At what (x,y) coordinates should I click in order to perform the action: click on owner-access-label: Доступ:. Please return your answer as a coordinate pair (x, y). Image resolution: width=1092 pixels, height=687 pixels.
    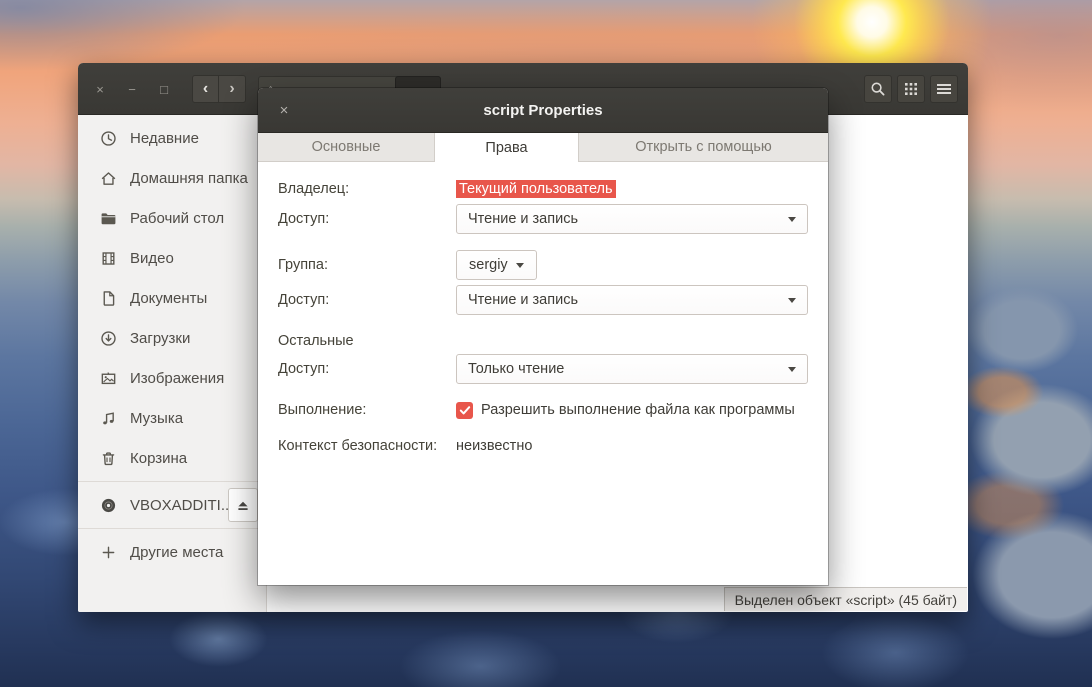
    Looking at the image, I should click on (304, 219).